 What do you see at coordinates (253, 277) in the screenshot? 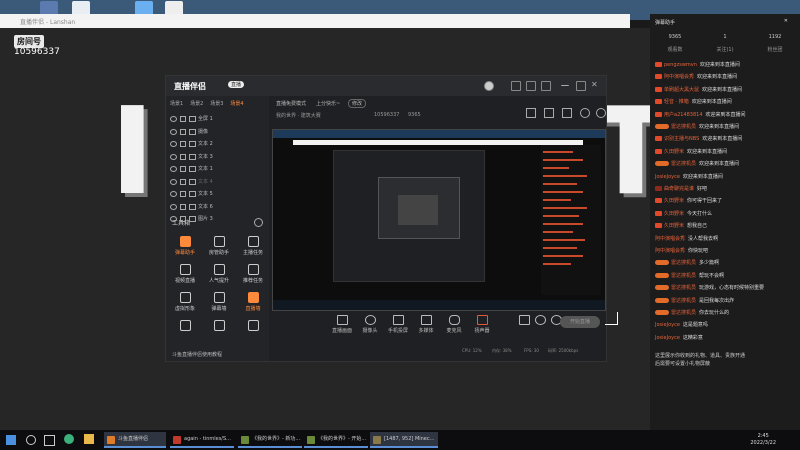
I see `tool-button: 推荐任务` at bounding box center [253, 277].